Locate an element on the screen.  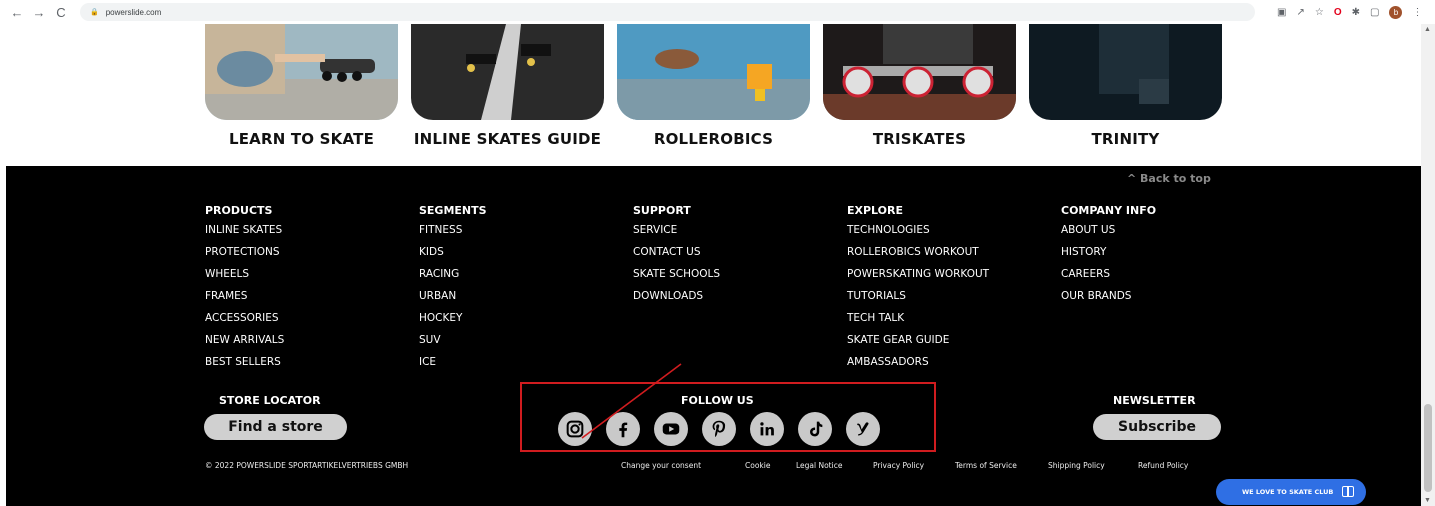
opera-icon: O is located at coordinates (1338, 12).